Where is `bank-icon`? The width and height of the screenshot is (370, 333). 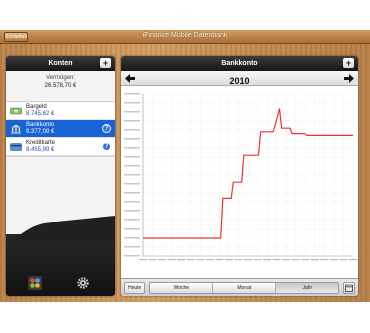 bank-icon is located at coordinates (16, 129).